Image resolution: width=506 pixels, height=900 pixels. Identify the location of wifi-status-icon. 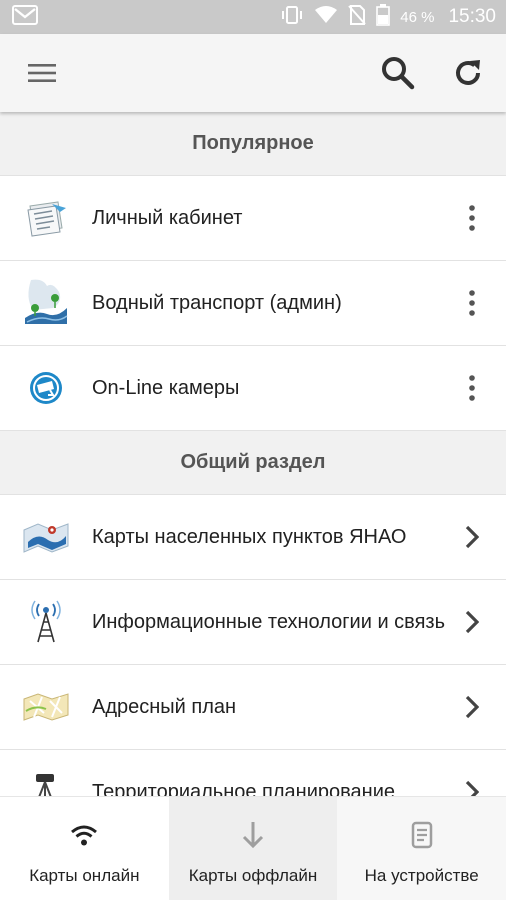
(326, 17).